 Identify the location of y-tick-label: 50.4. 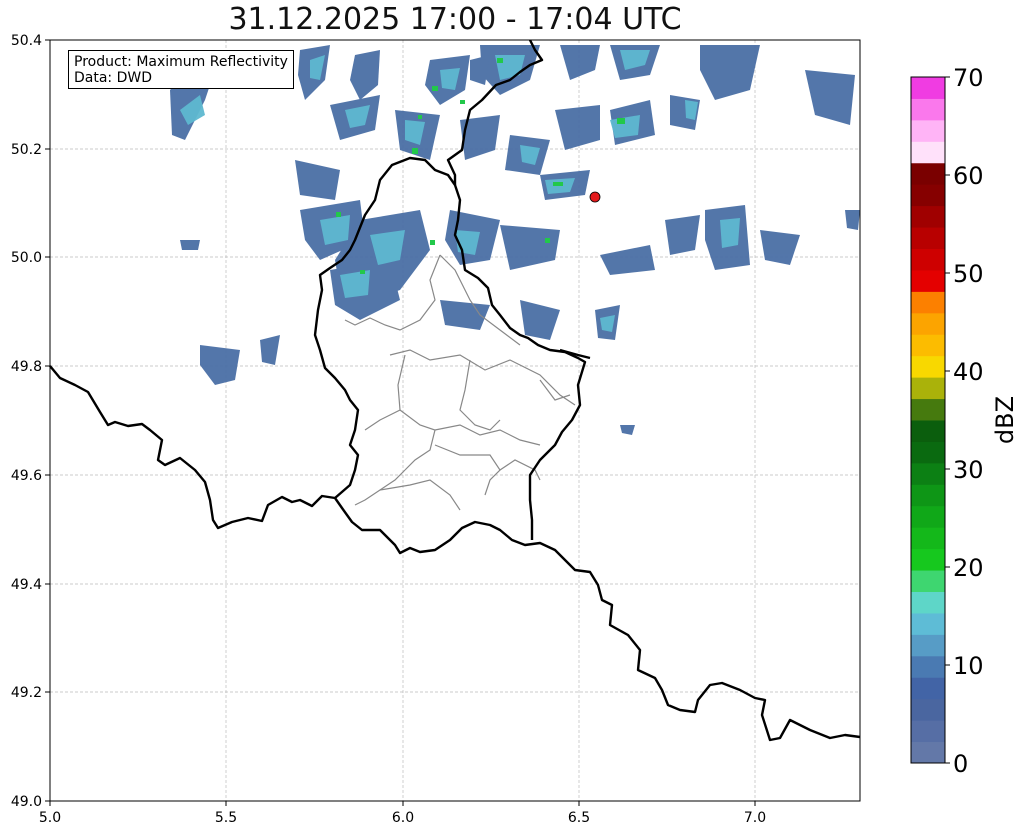
(26, 41).